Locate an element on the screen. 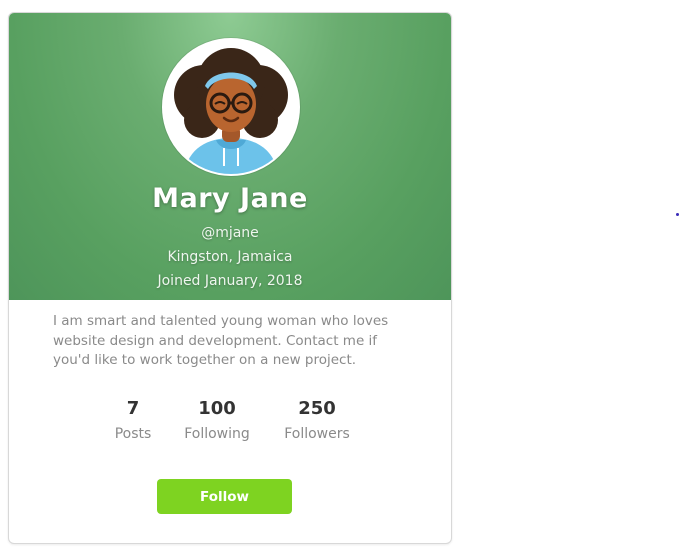  woman-with-glasses-avatar is located at coordinates (231, 107).